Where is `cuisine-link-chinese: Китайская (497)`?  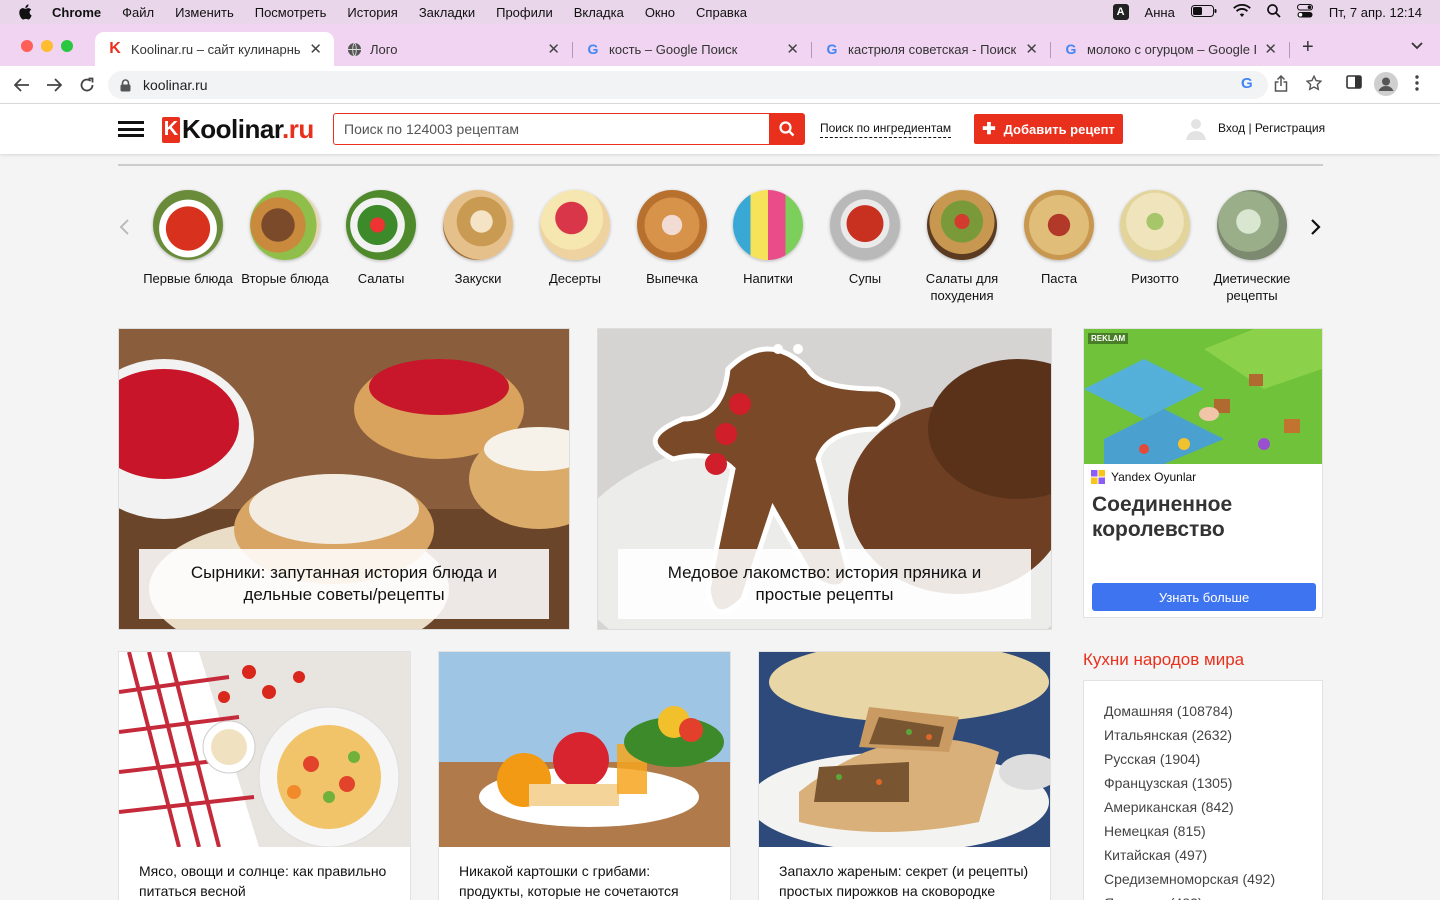
cuisine-link-chinese: Китайская (497) is located at coordinates (1213, 855).